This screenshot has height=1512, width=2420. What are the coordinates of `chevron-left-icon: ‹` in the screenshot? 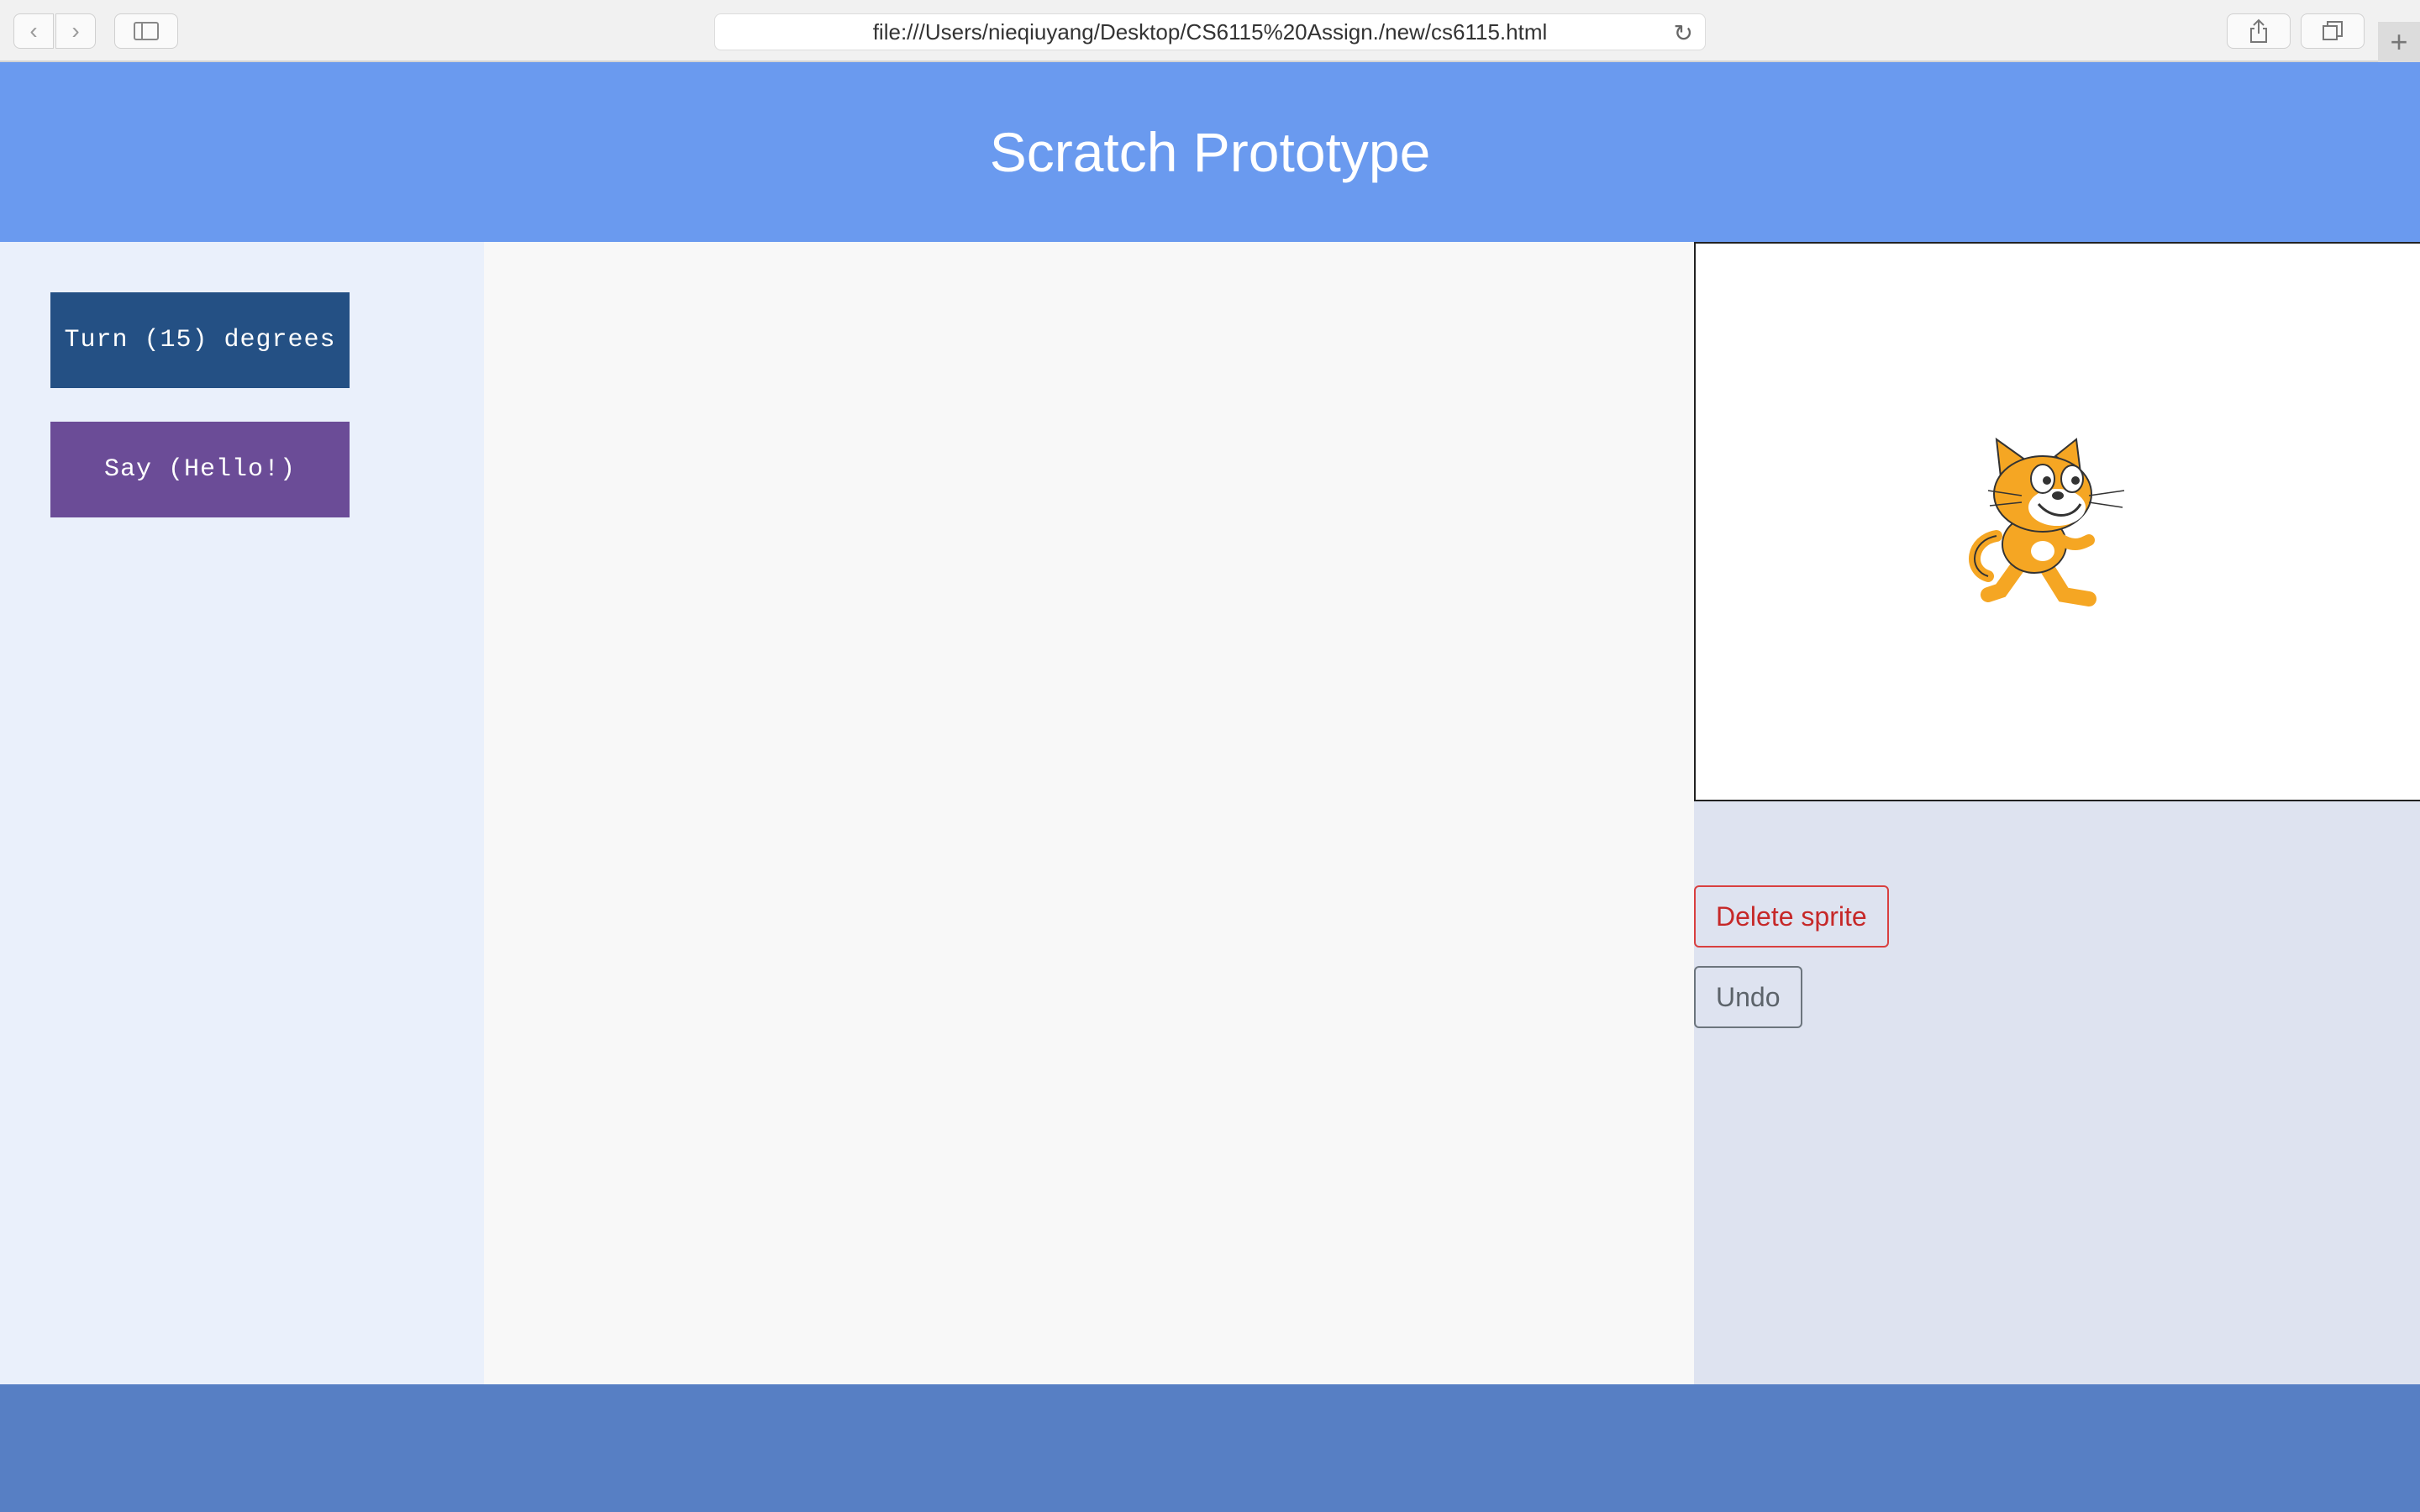 It's located at (34, 31).